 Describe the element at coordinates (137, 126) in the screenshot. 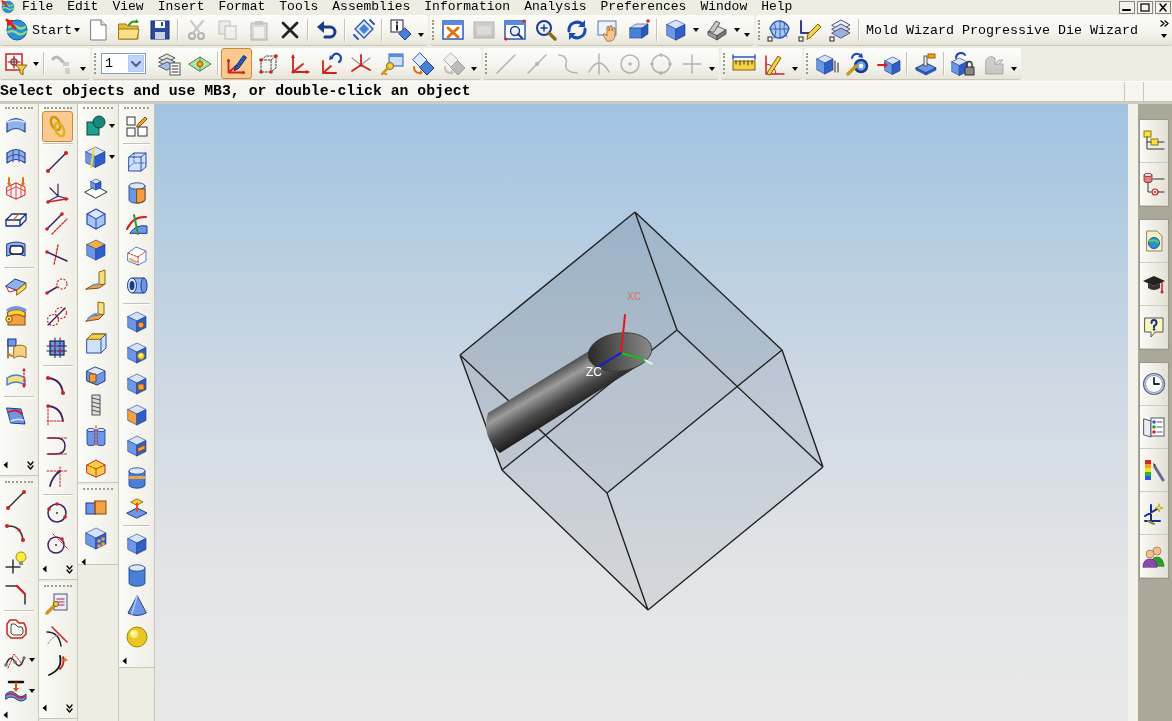

I see `sketch-icon` at that location.